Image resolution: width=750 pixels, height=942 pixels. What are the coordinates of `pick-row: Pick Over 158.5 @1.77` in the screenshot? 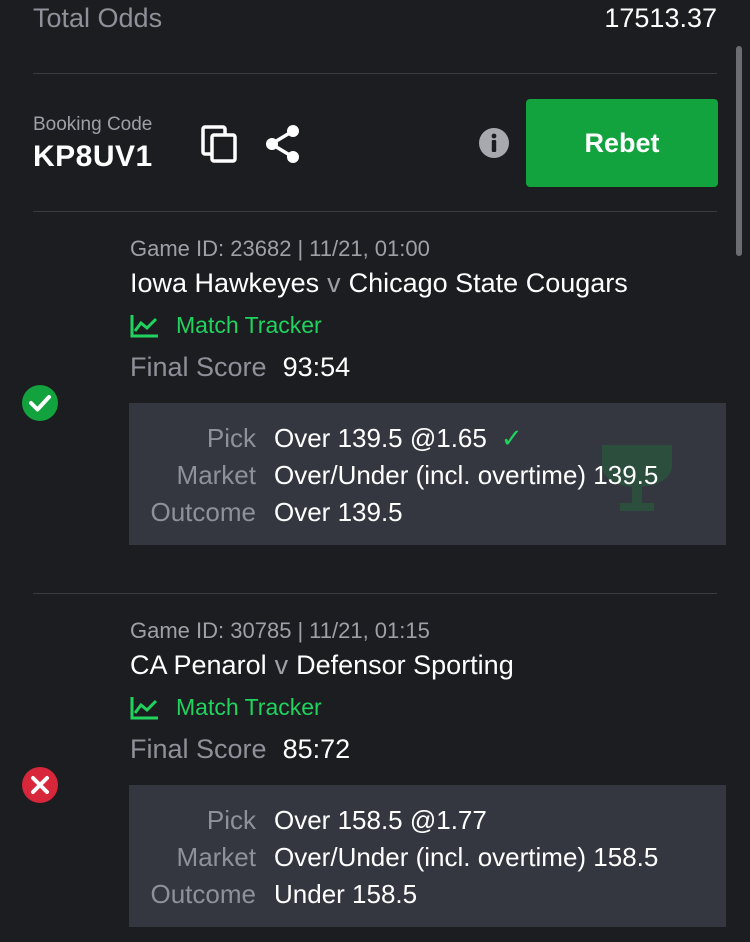 It's located at (346, 819).